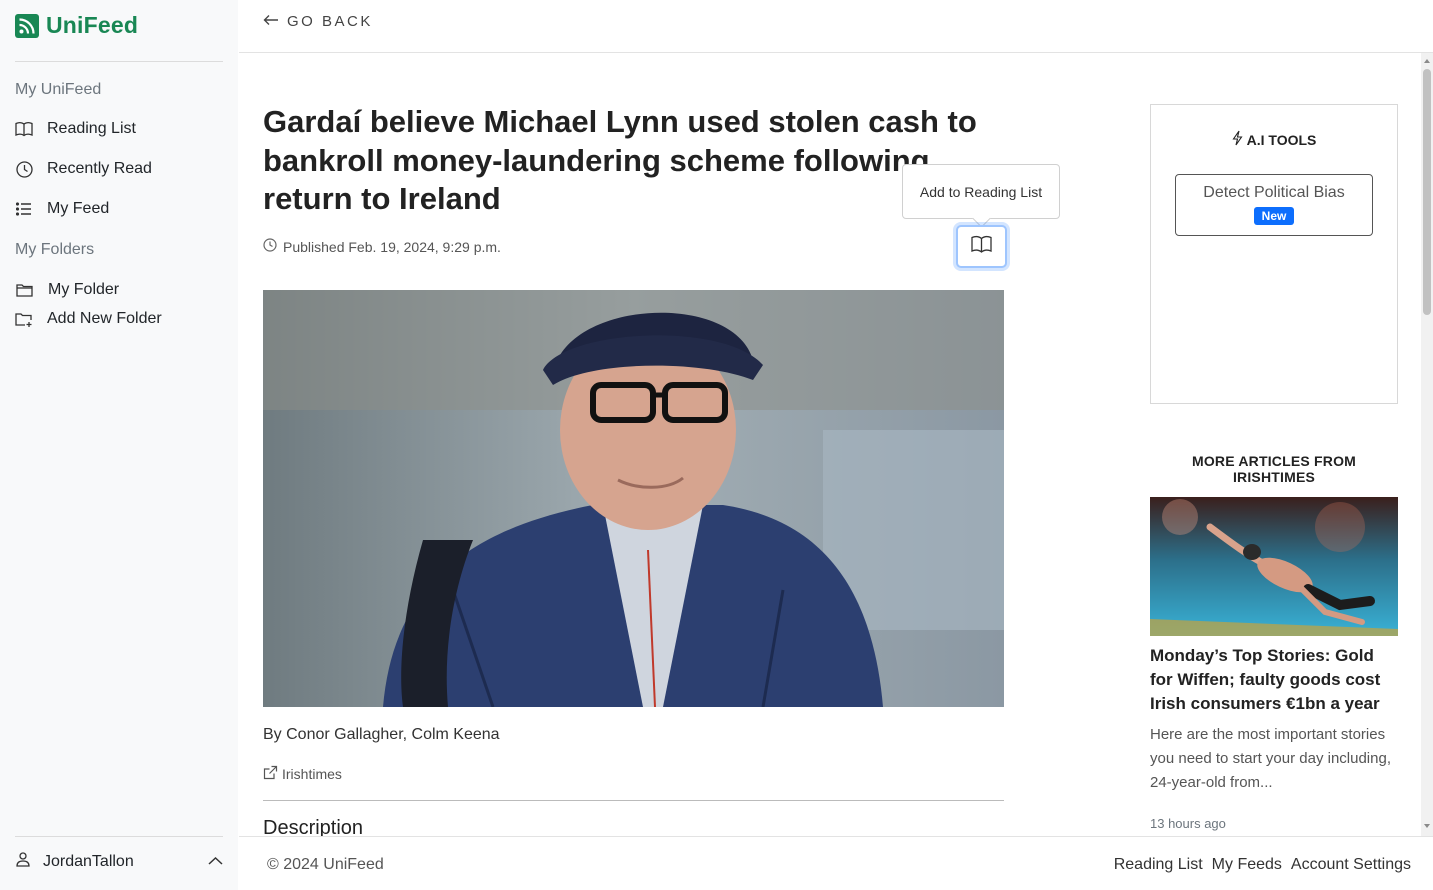 The image size is (1433, 890). I want to click on scroll-up-icon, so click(1427, 61).